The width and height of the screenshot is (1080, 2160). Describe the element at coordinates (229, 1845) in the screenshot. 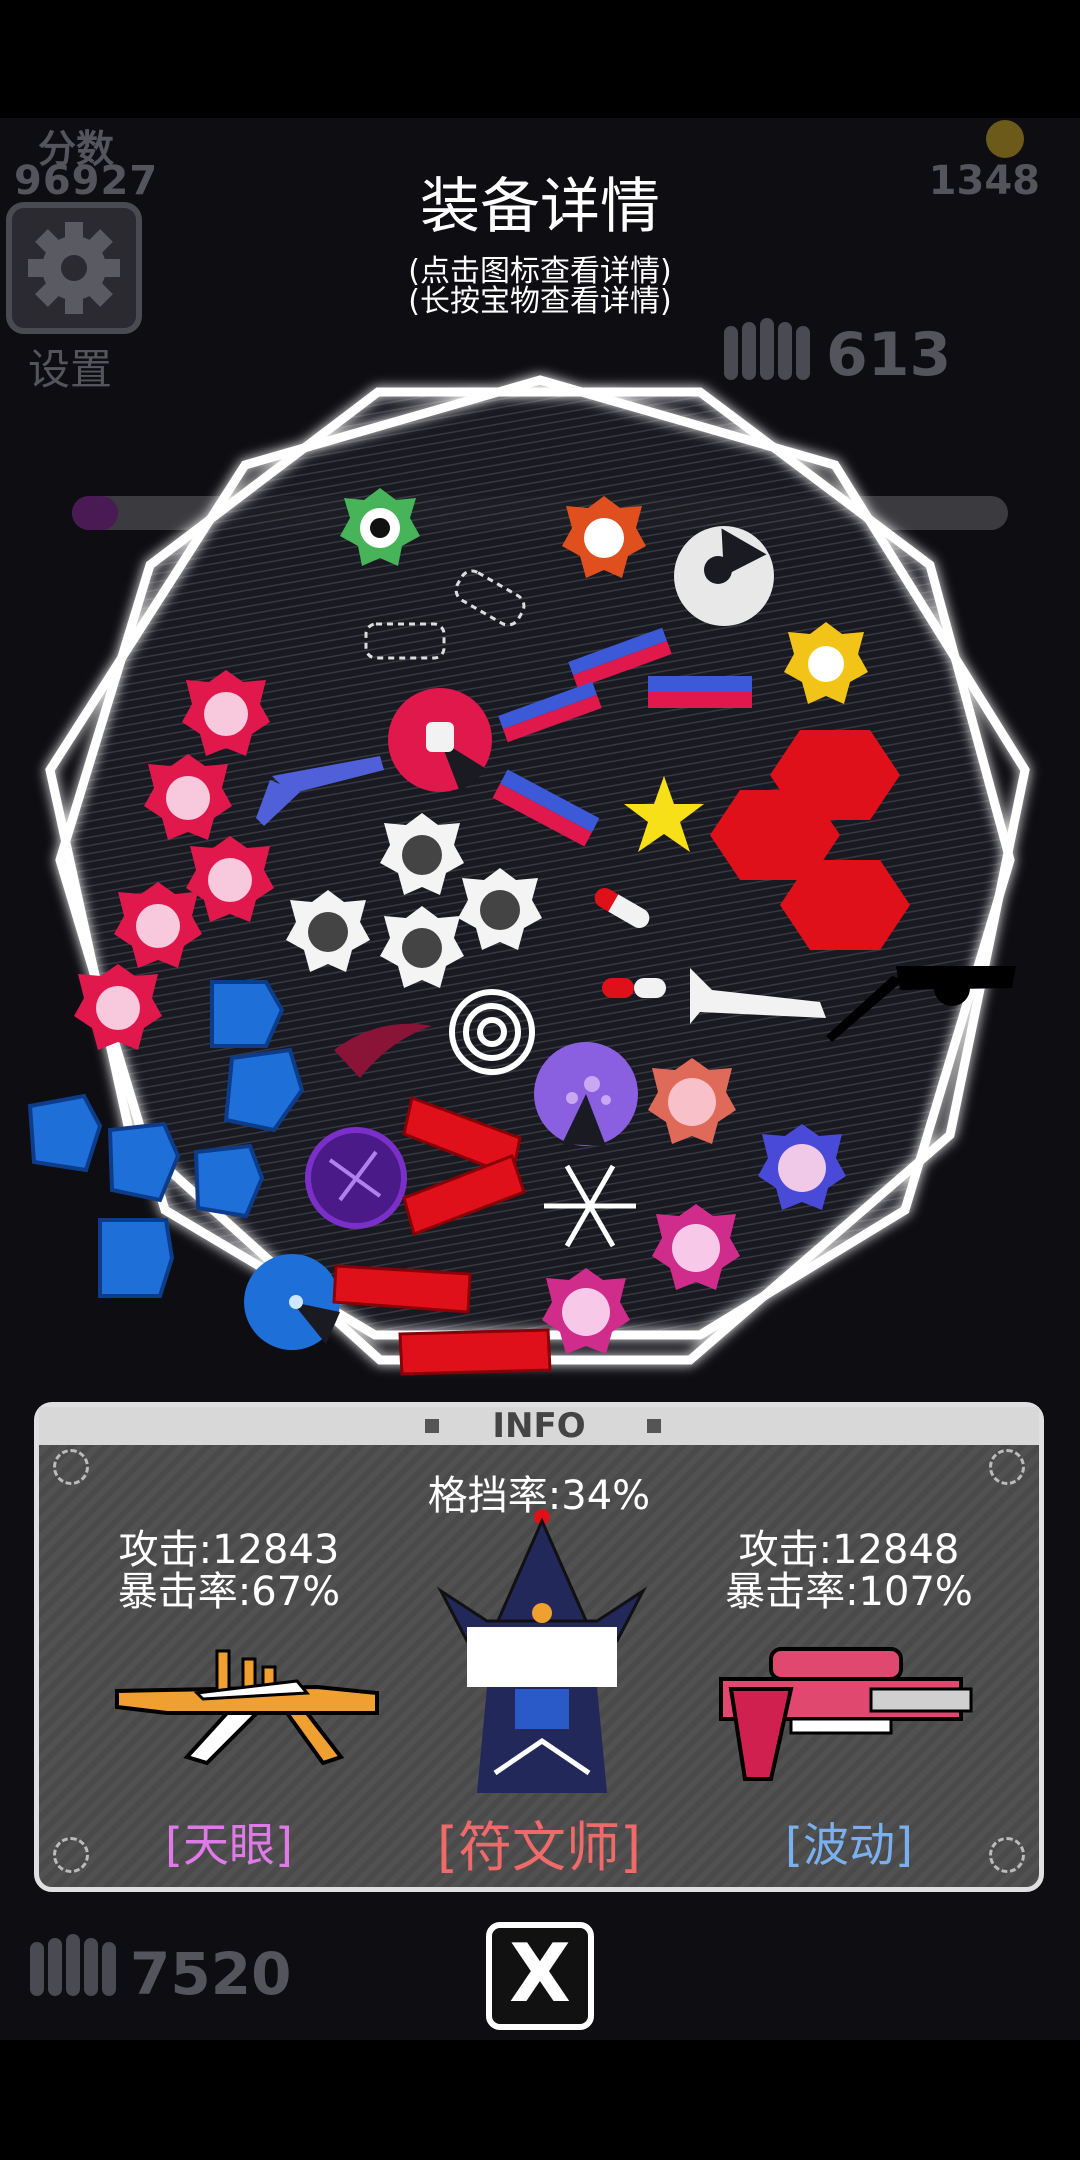

I see `left-weapon-name: [天眼]` at that location.